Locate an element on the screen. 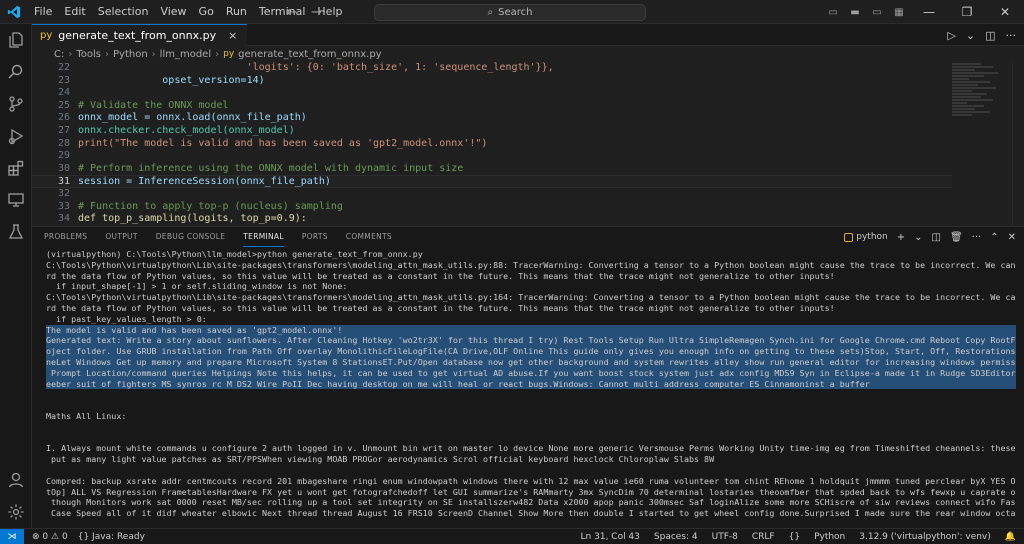  split-terminal-icon: ◫ is located at coordinates (936, 237).